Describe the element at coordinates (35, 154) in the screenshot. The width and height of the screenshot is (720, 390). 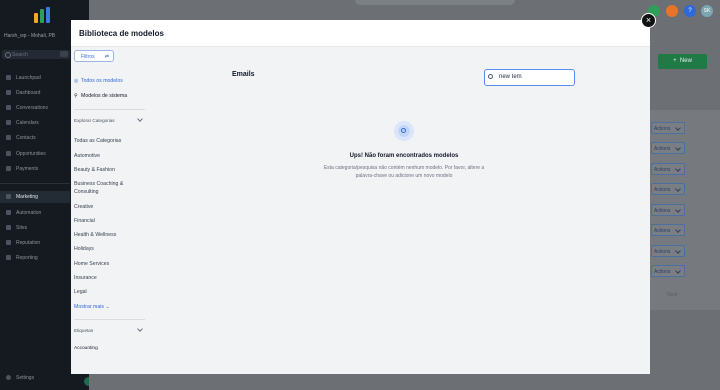
I see `sidebar-item-opportunities: Opportunities` at that location.